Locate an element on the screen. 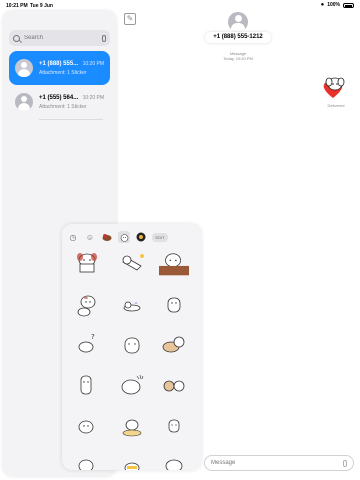 The image size is (360, 480). sticker-pack-dog-icon is located at coordinates (124, 237).